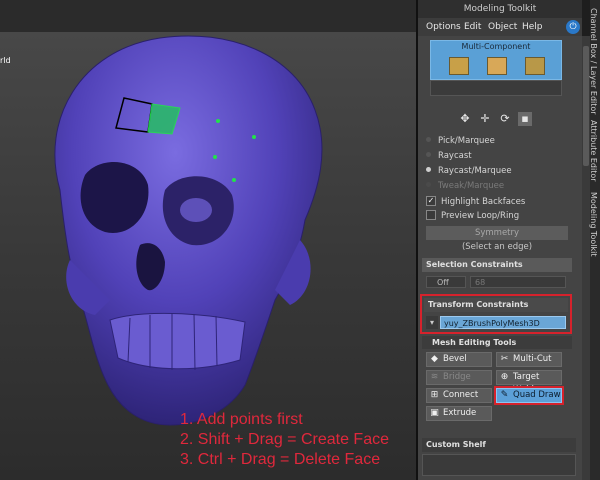 This screenshot has width=600, height=480. I want to click on panel-title: Modeling Toolkit, so click(500, 9).